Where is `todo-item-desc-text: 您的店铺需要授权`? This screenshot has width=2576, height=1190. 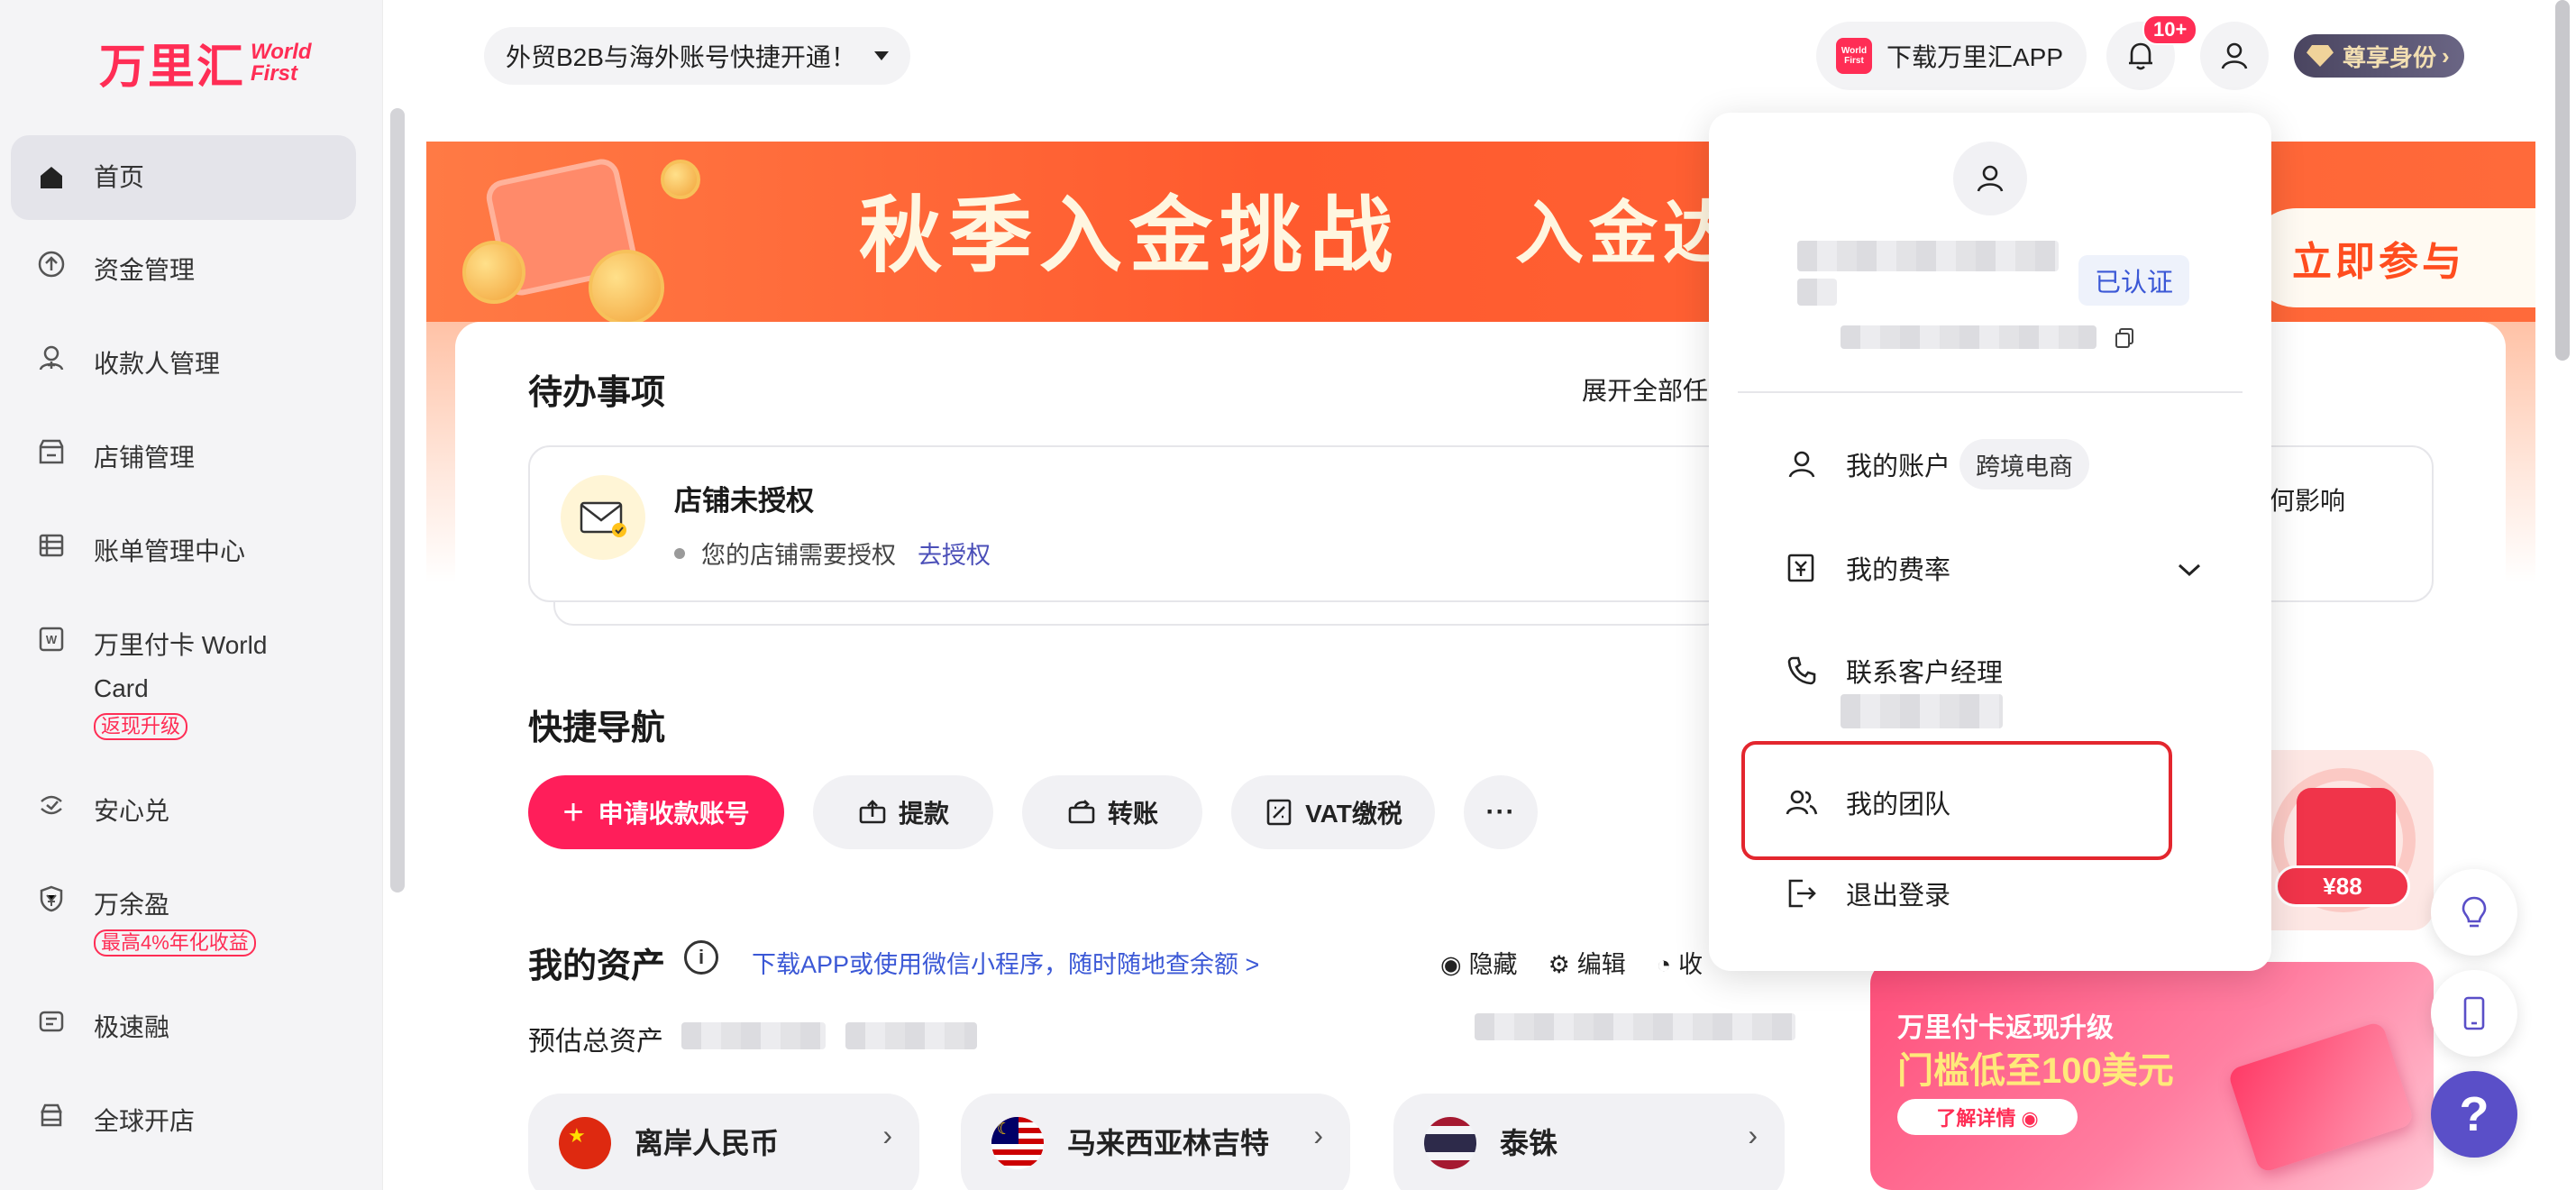
todo-item-desc-text: 您的店铺需要授权 is located at coordinates (799, 555).